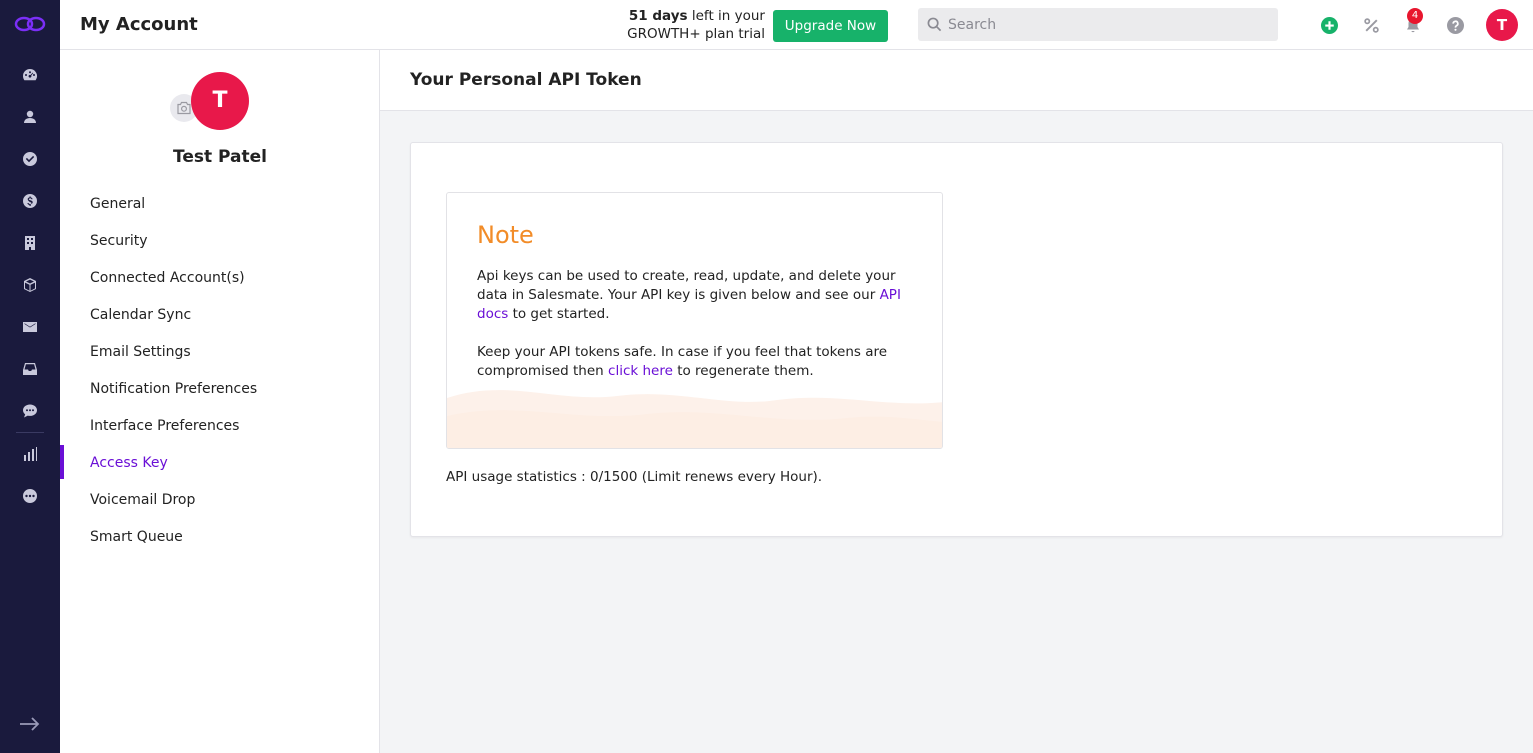  I want to click on email-icon, so click(30, 327).